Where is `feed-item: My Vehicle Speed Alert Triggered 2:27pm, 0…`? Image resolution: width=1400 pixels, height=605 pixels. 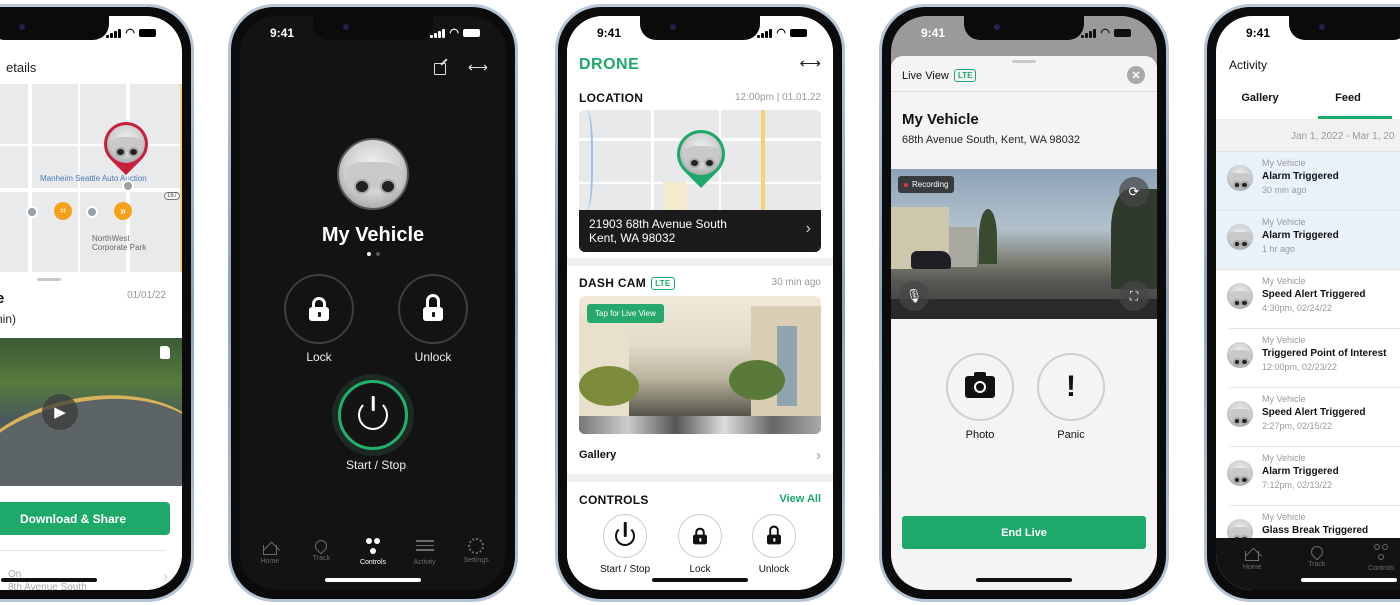
feed-item: My Vehicle Speed Alert Triggered 2:27pm, 0… is located at coordinates (1313, 417).